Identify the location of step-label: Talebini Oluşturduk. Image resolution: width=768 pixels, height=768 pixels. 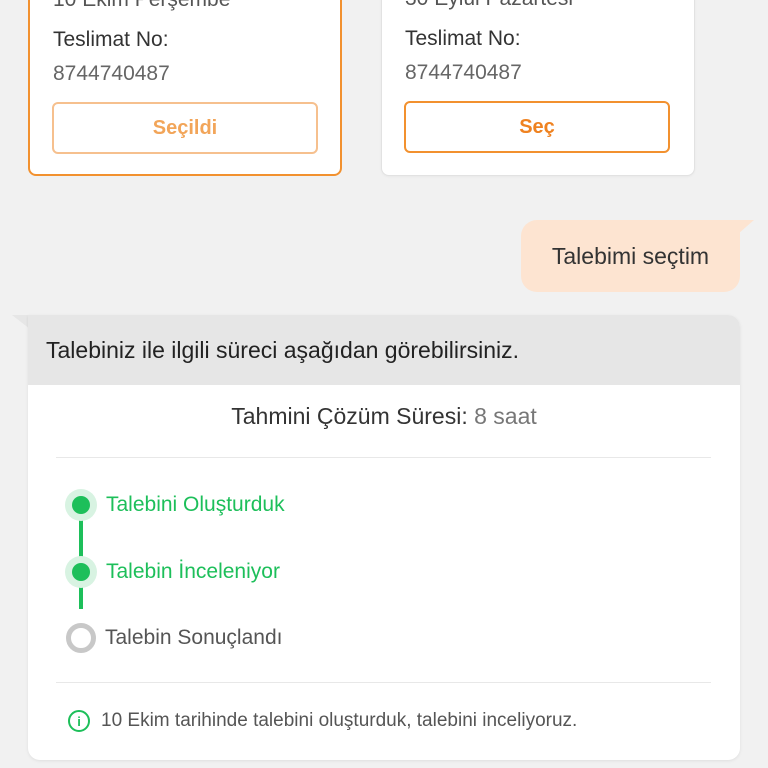
(195, 504).